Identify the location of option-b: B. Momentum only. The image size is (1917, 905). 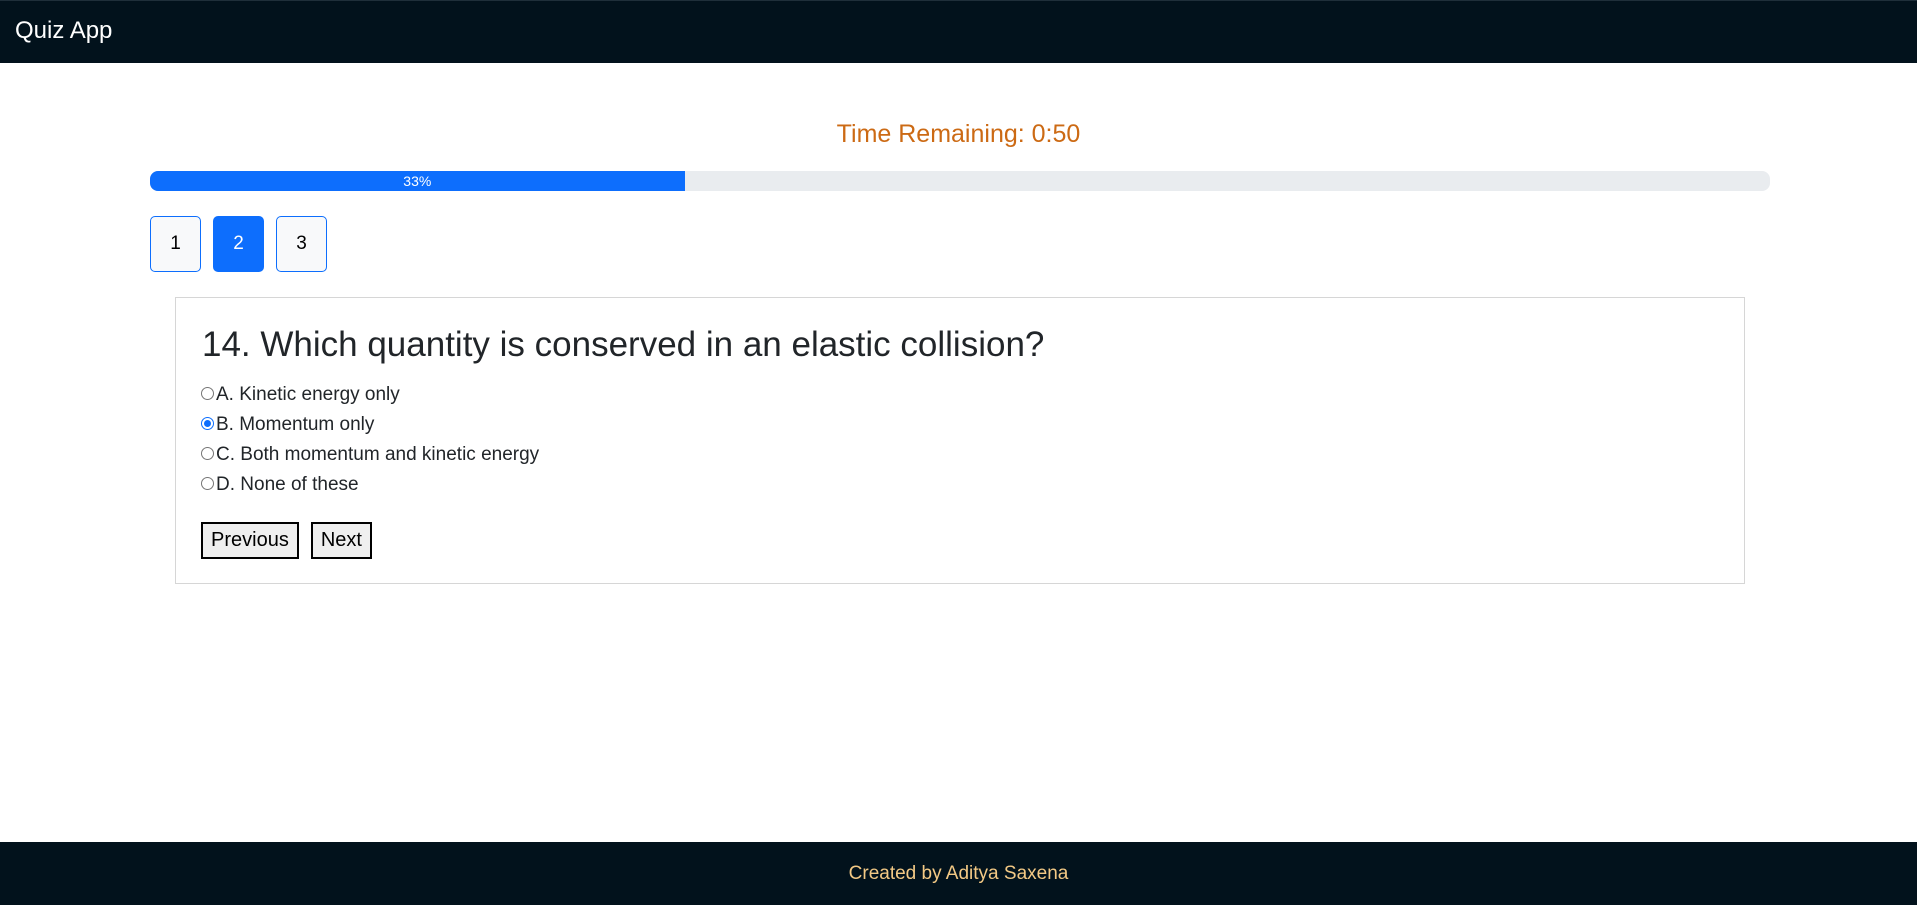
(370, 425).